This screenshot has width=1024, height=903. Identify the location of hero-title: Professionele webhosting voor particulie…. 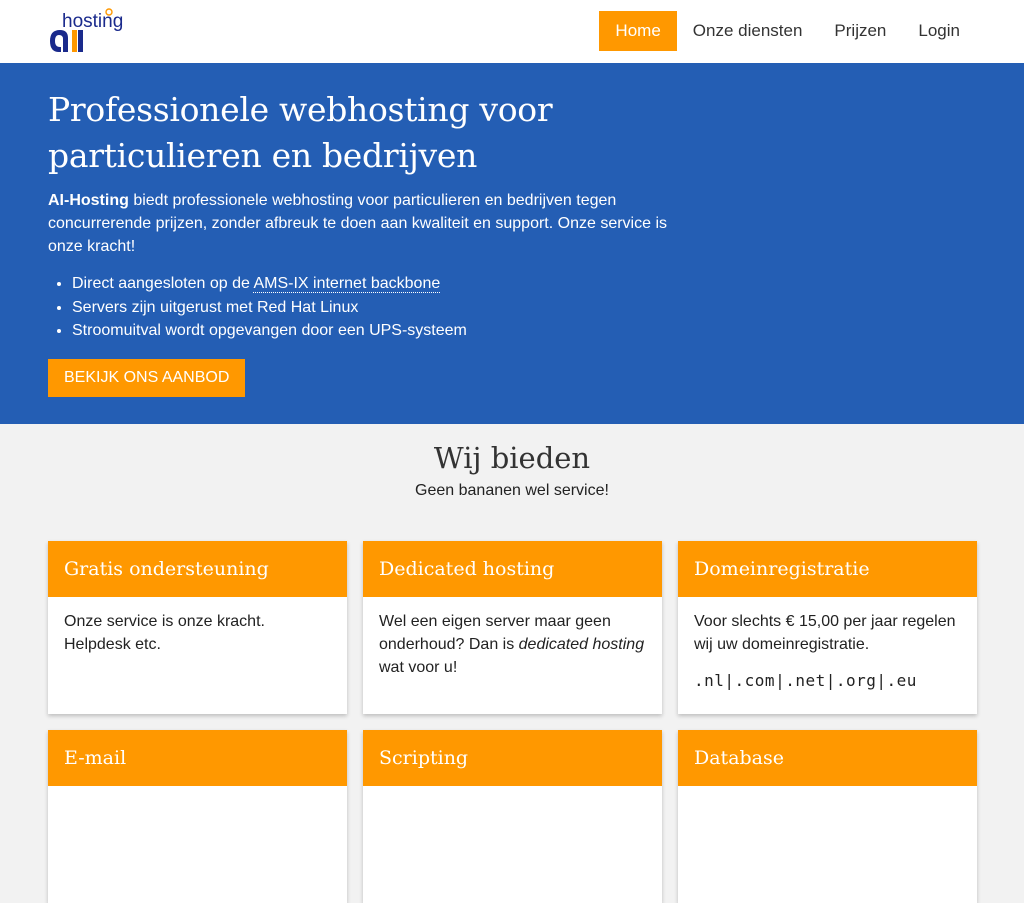
(300, 132).